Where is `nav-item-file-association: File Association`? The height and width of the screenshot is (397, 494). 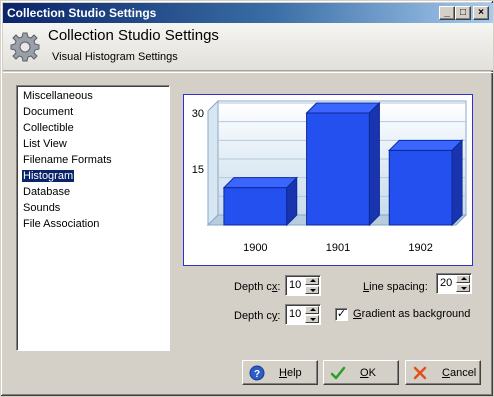
nav-item-file-association: File Association is located at coordinates (95, 224).